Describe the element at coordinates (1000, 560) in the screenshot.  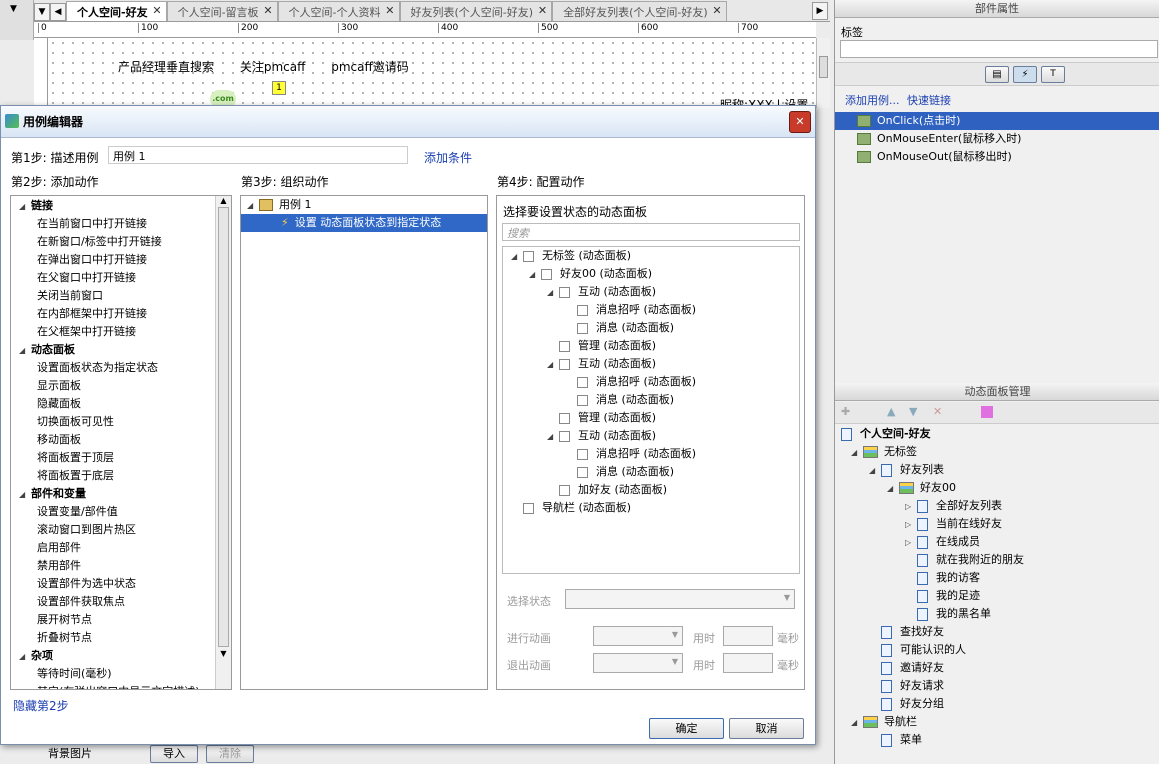
I see `dpm-tree-item: 就在我附近的朋友` at that location.